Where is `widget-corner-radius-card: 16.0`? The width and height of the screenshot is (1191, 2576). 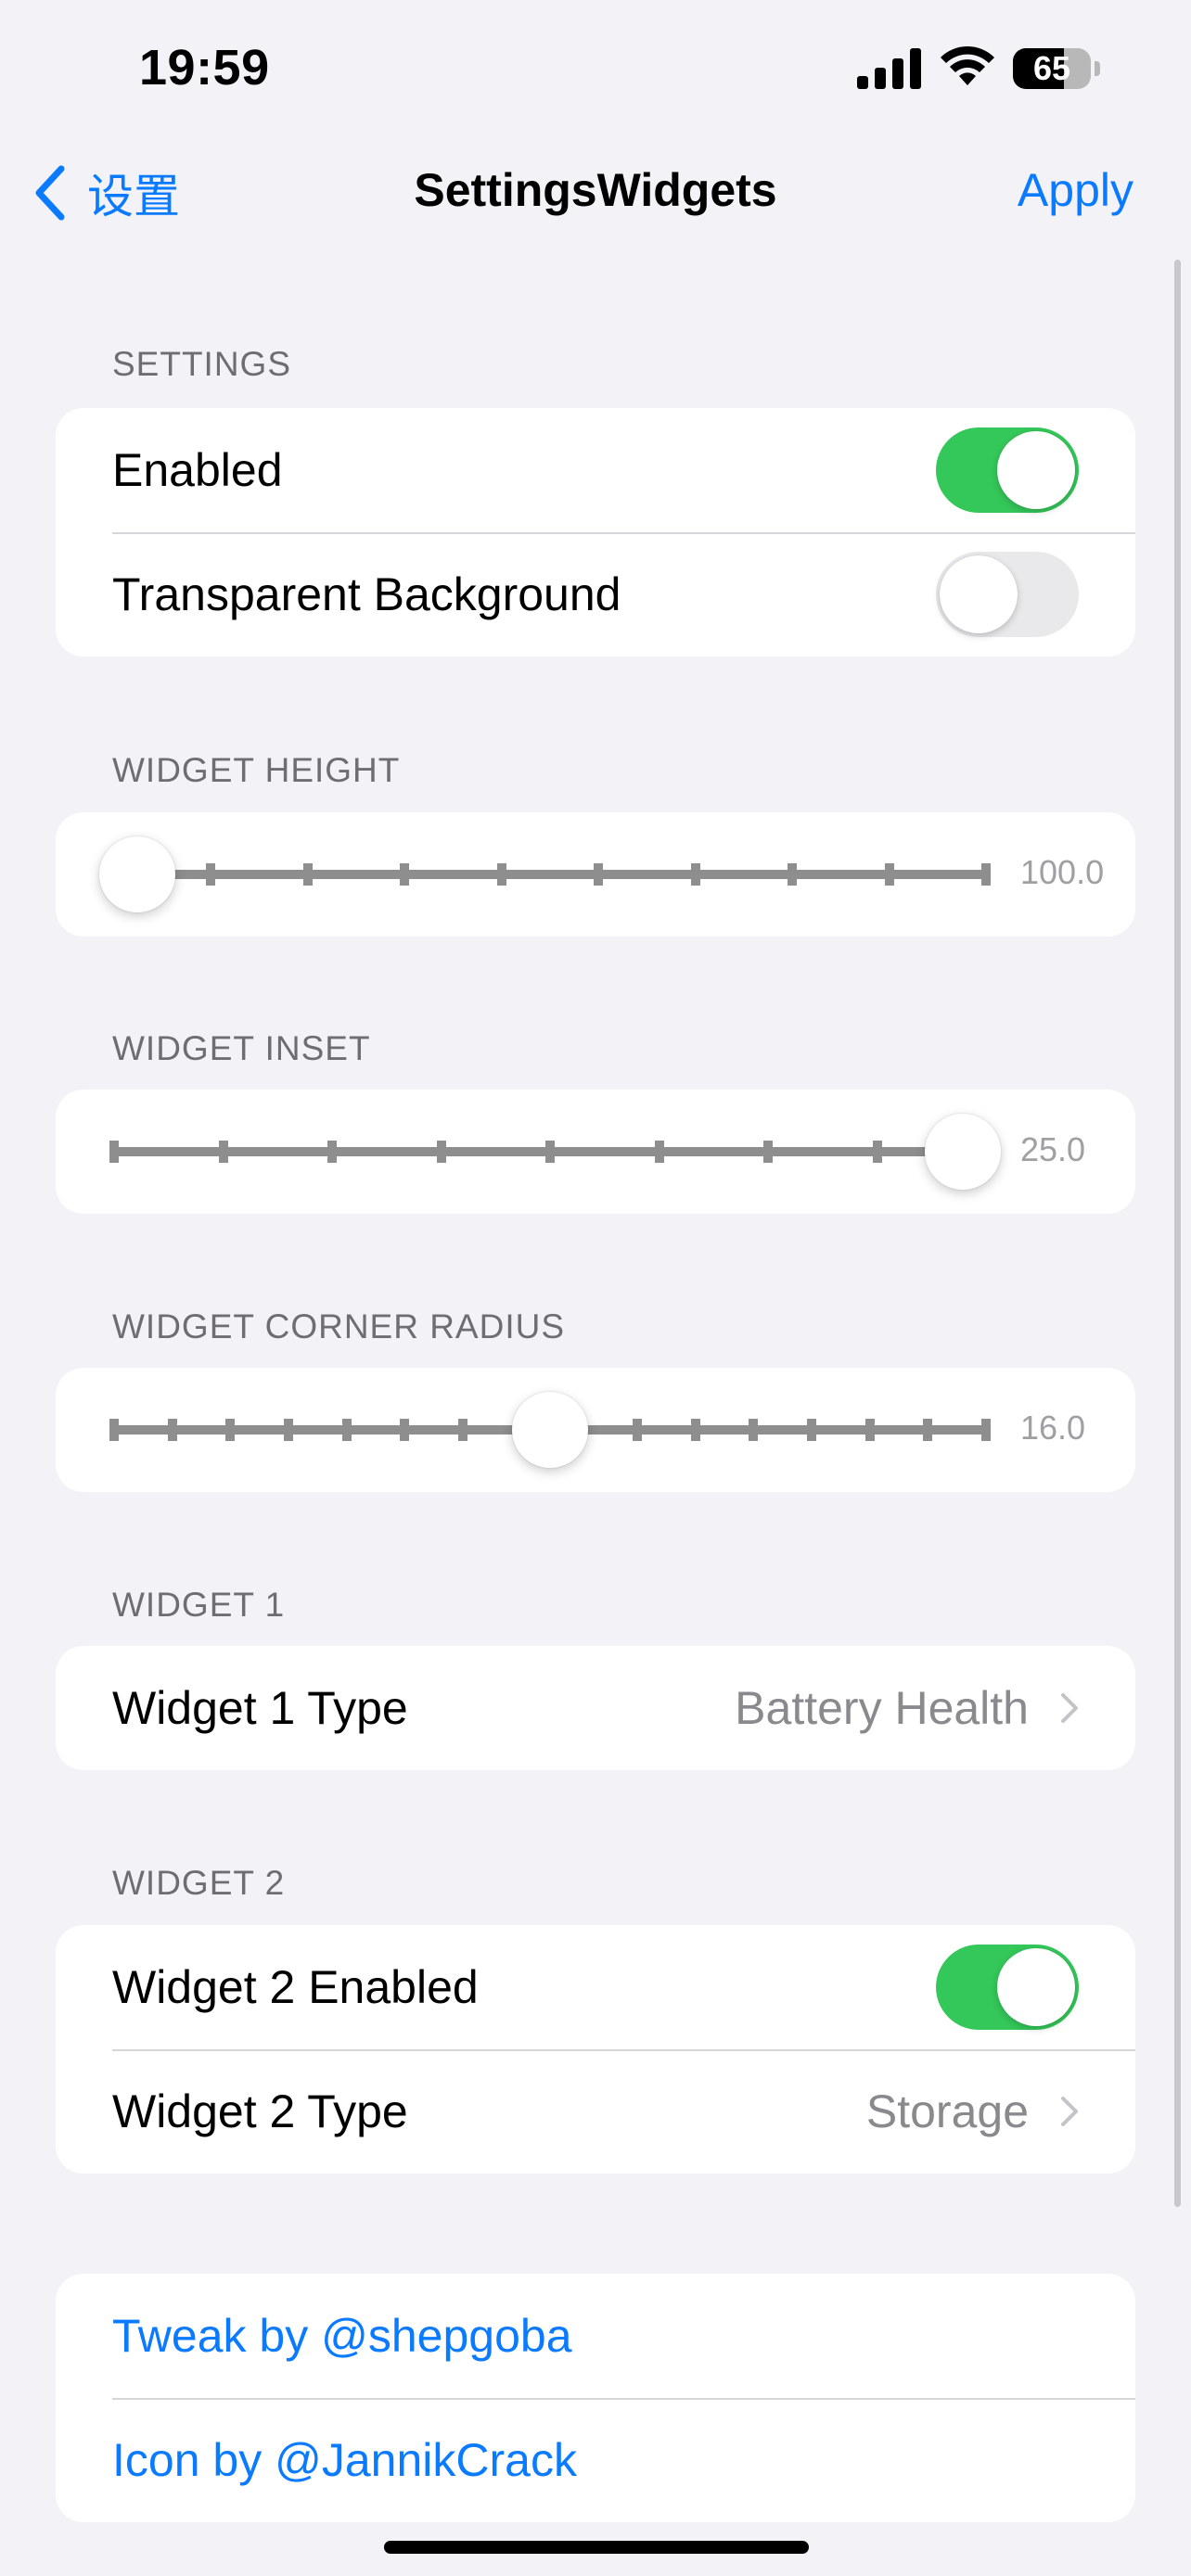
widget-corner-radius-card: 16.0 is located at coordinates (595, 1430).